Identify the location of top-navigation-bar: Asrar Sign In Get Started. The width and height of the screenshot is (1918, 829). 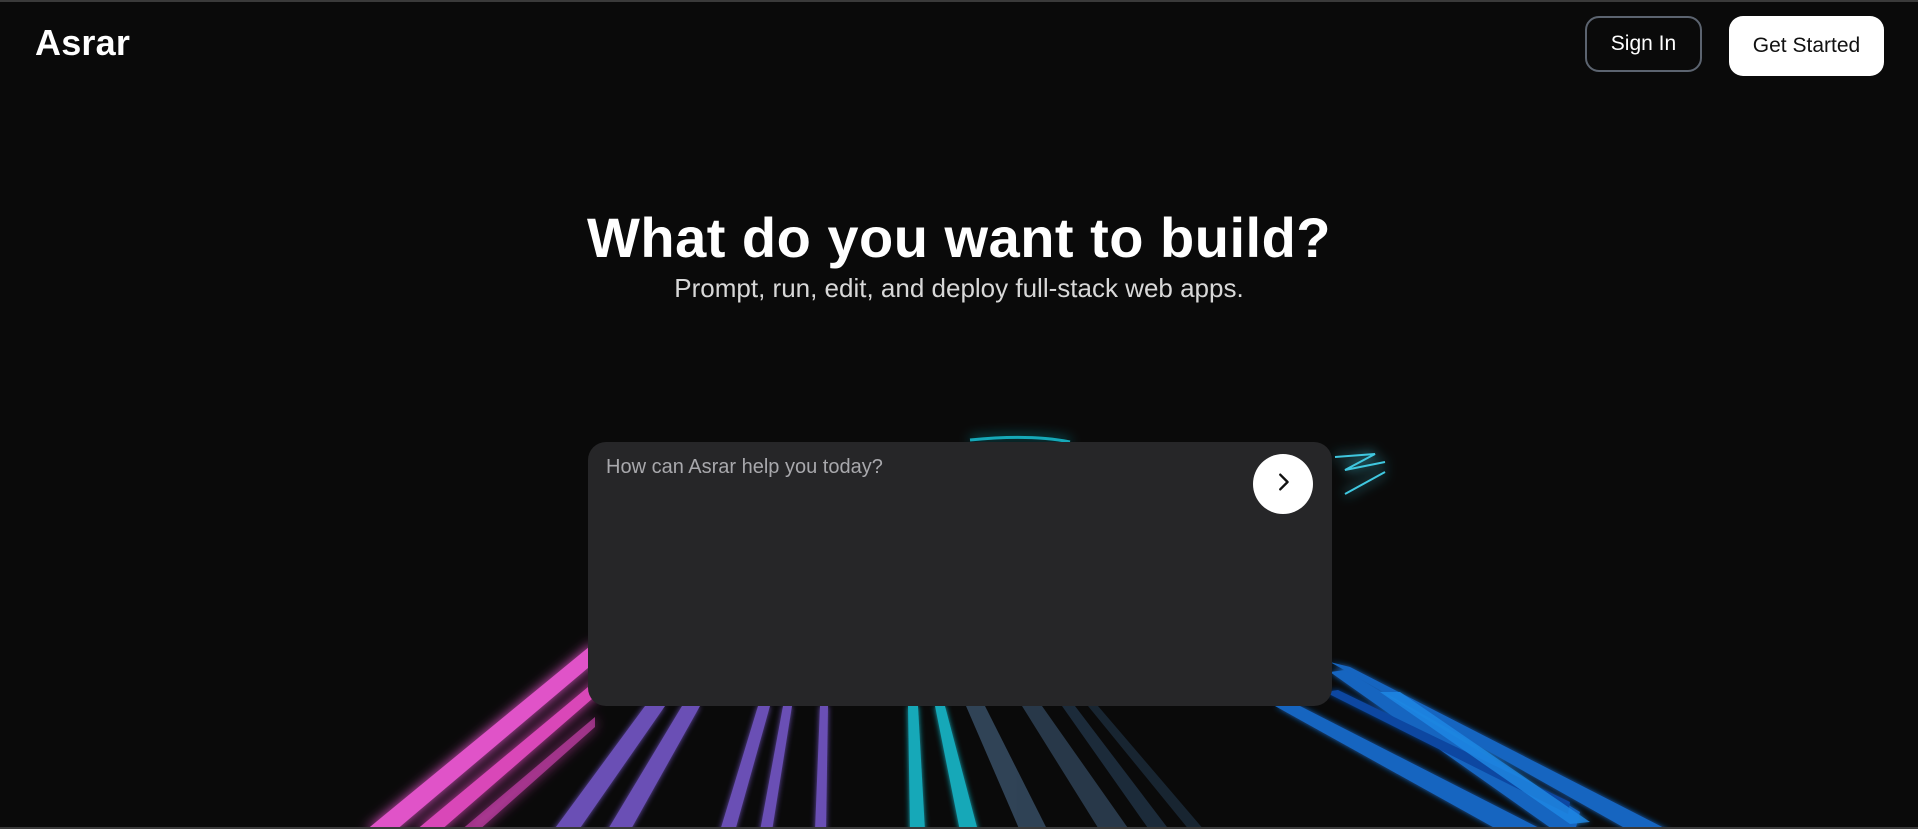
(959, 45).